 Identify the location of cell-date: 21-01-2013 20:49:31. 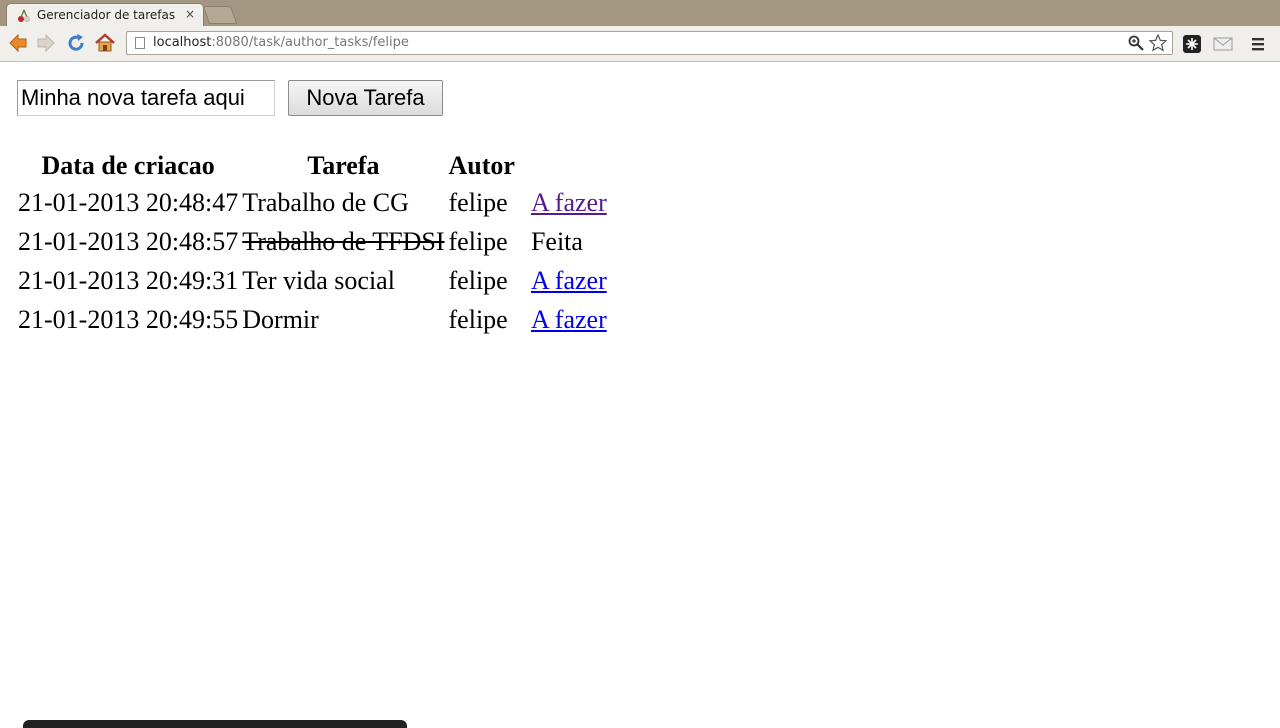
(128, 280).